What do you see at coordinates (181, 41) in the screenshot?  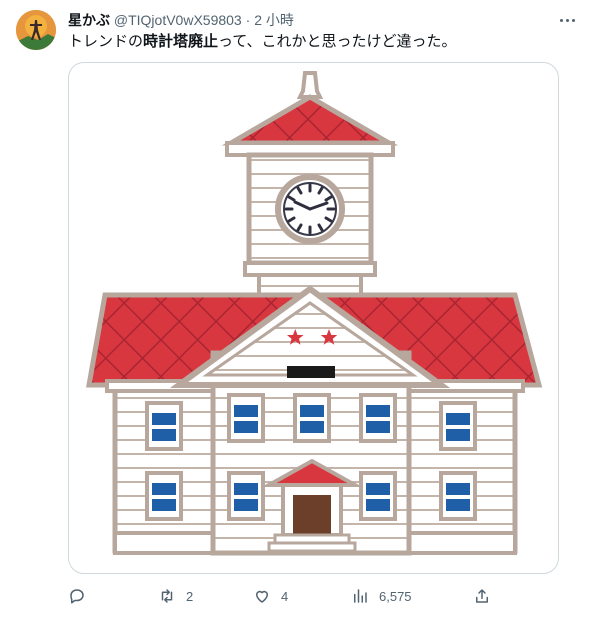 I see `trend-highlight: 時計塔廃止` at bounding box center [181, 41].